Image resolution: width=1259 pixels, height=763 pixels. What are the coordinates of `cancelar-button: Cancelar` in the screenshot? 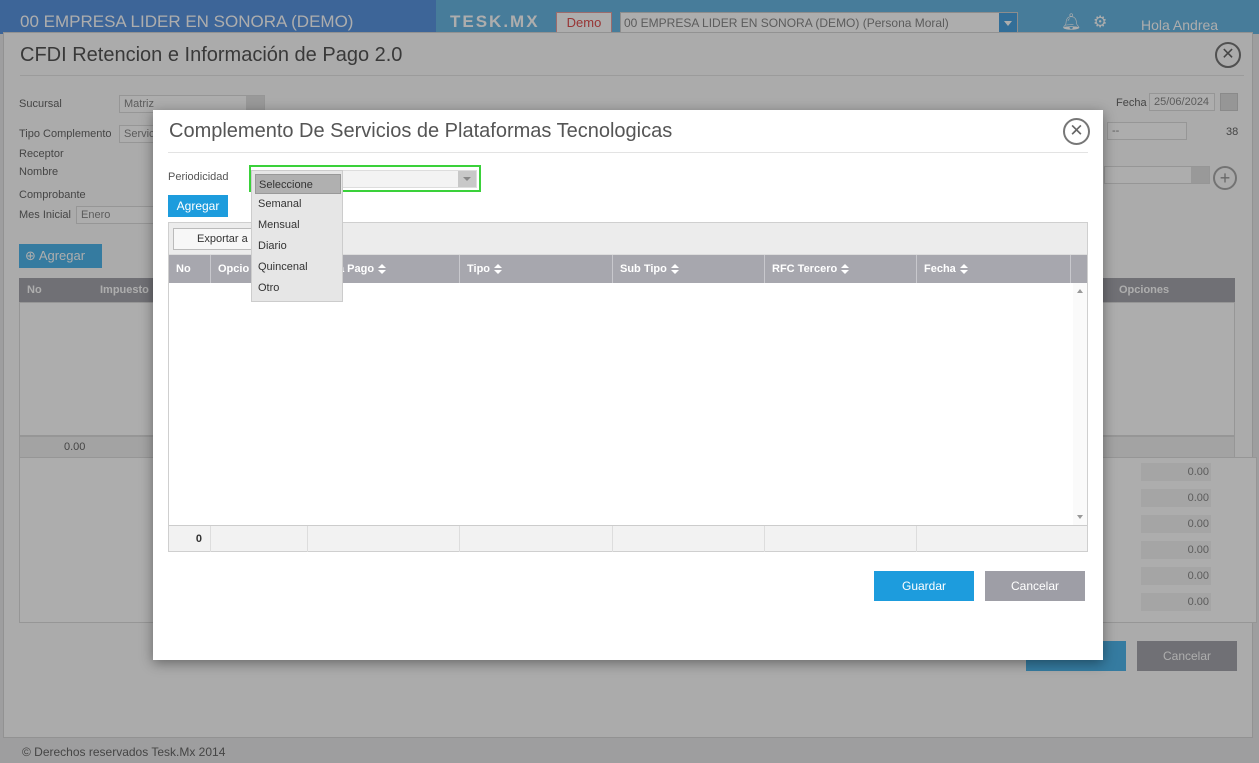 It's located at (1035, 586).